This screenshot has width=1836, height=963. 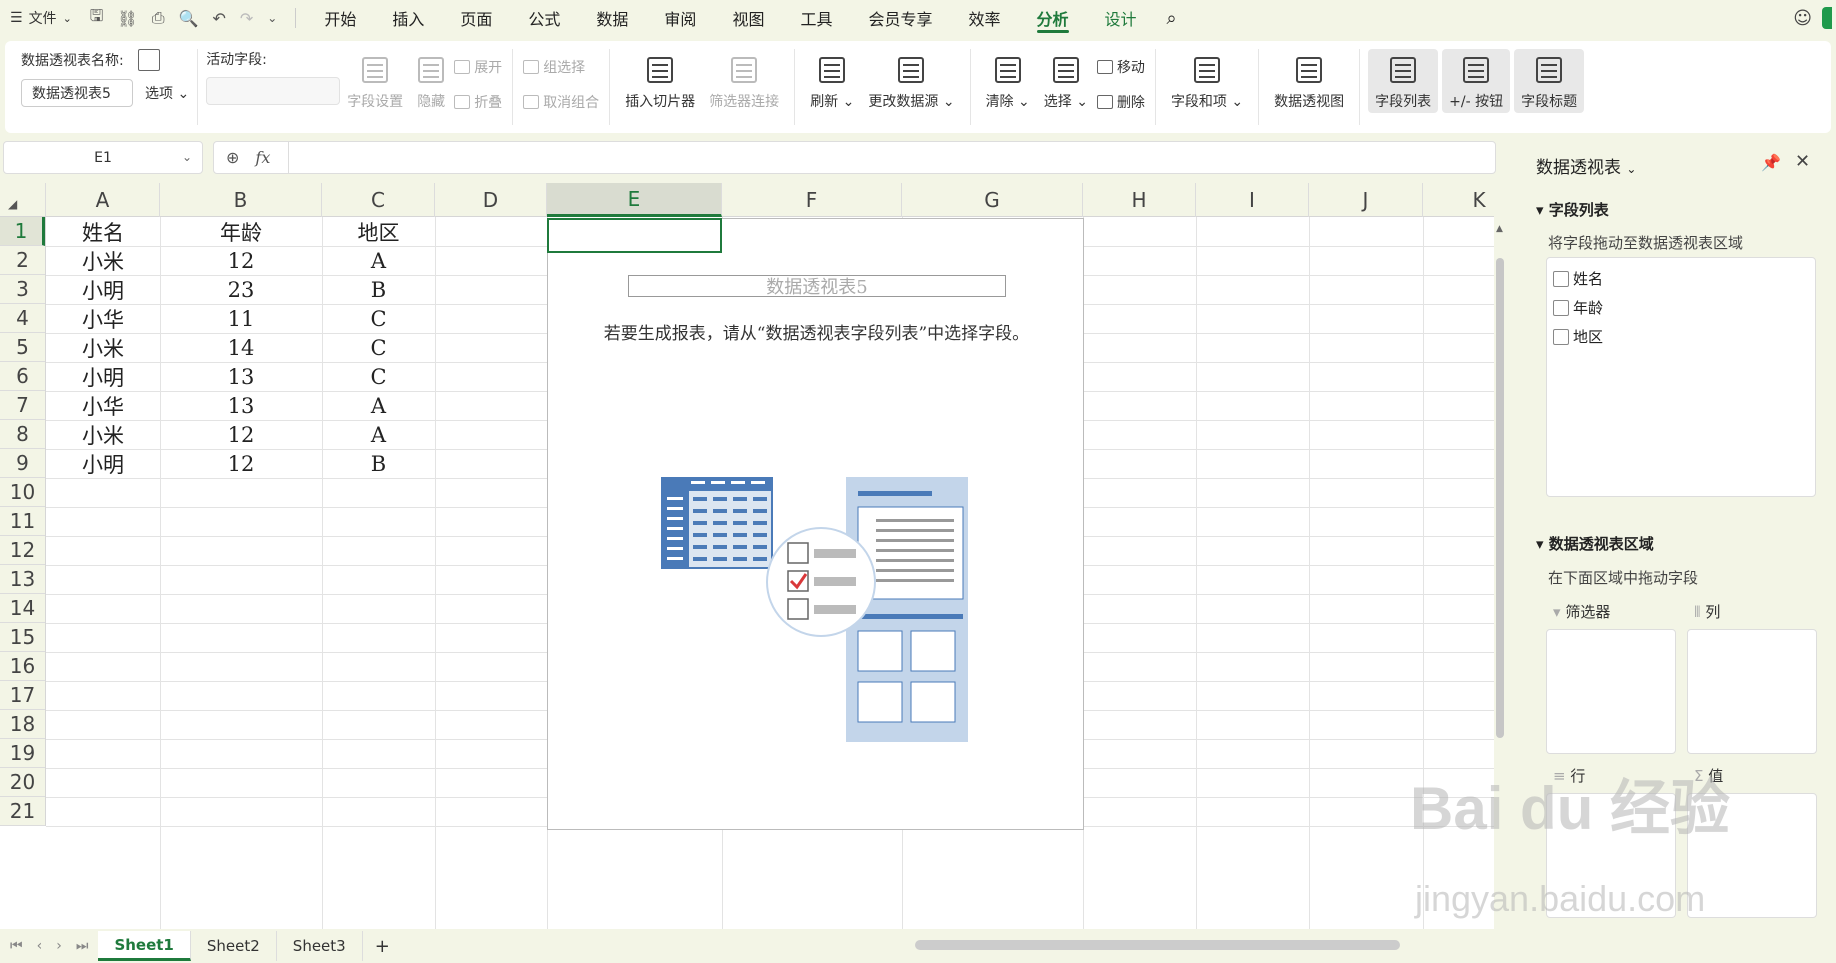 I want to click on last-sheet-icon: ⏭, so click(x=82, y=946).